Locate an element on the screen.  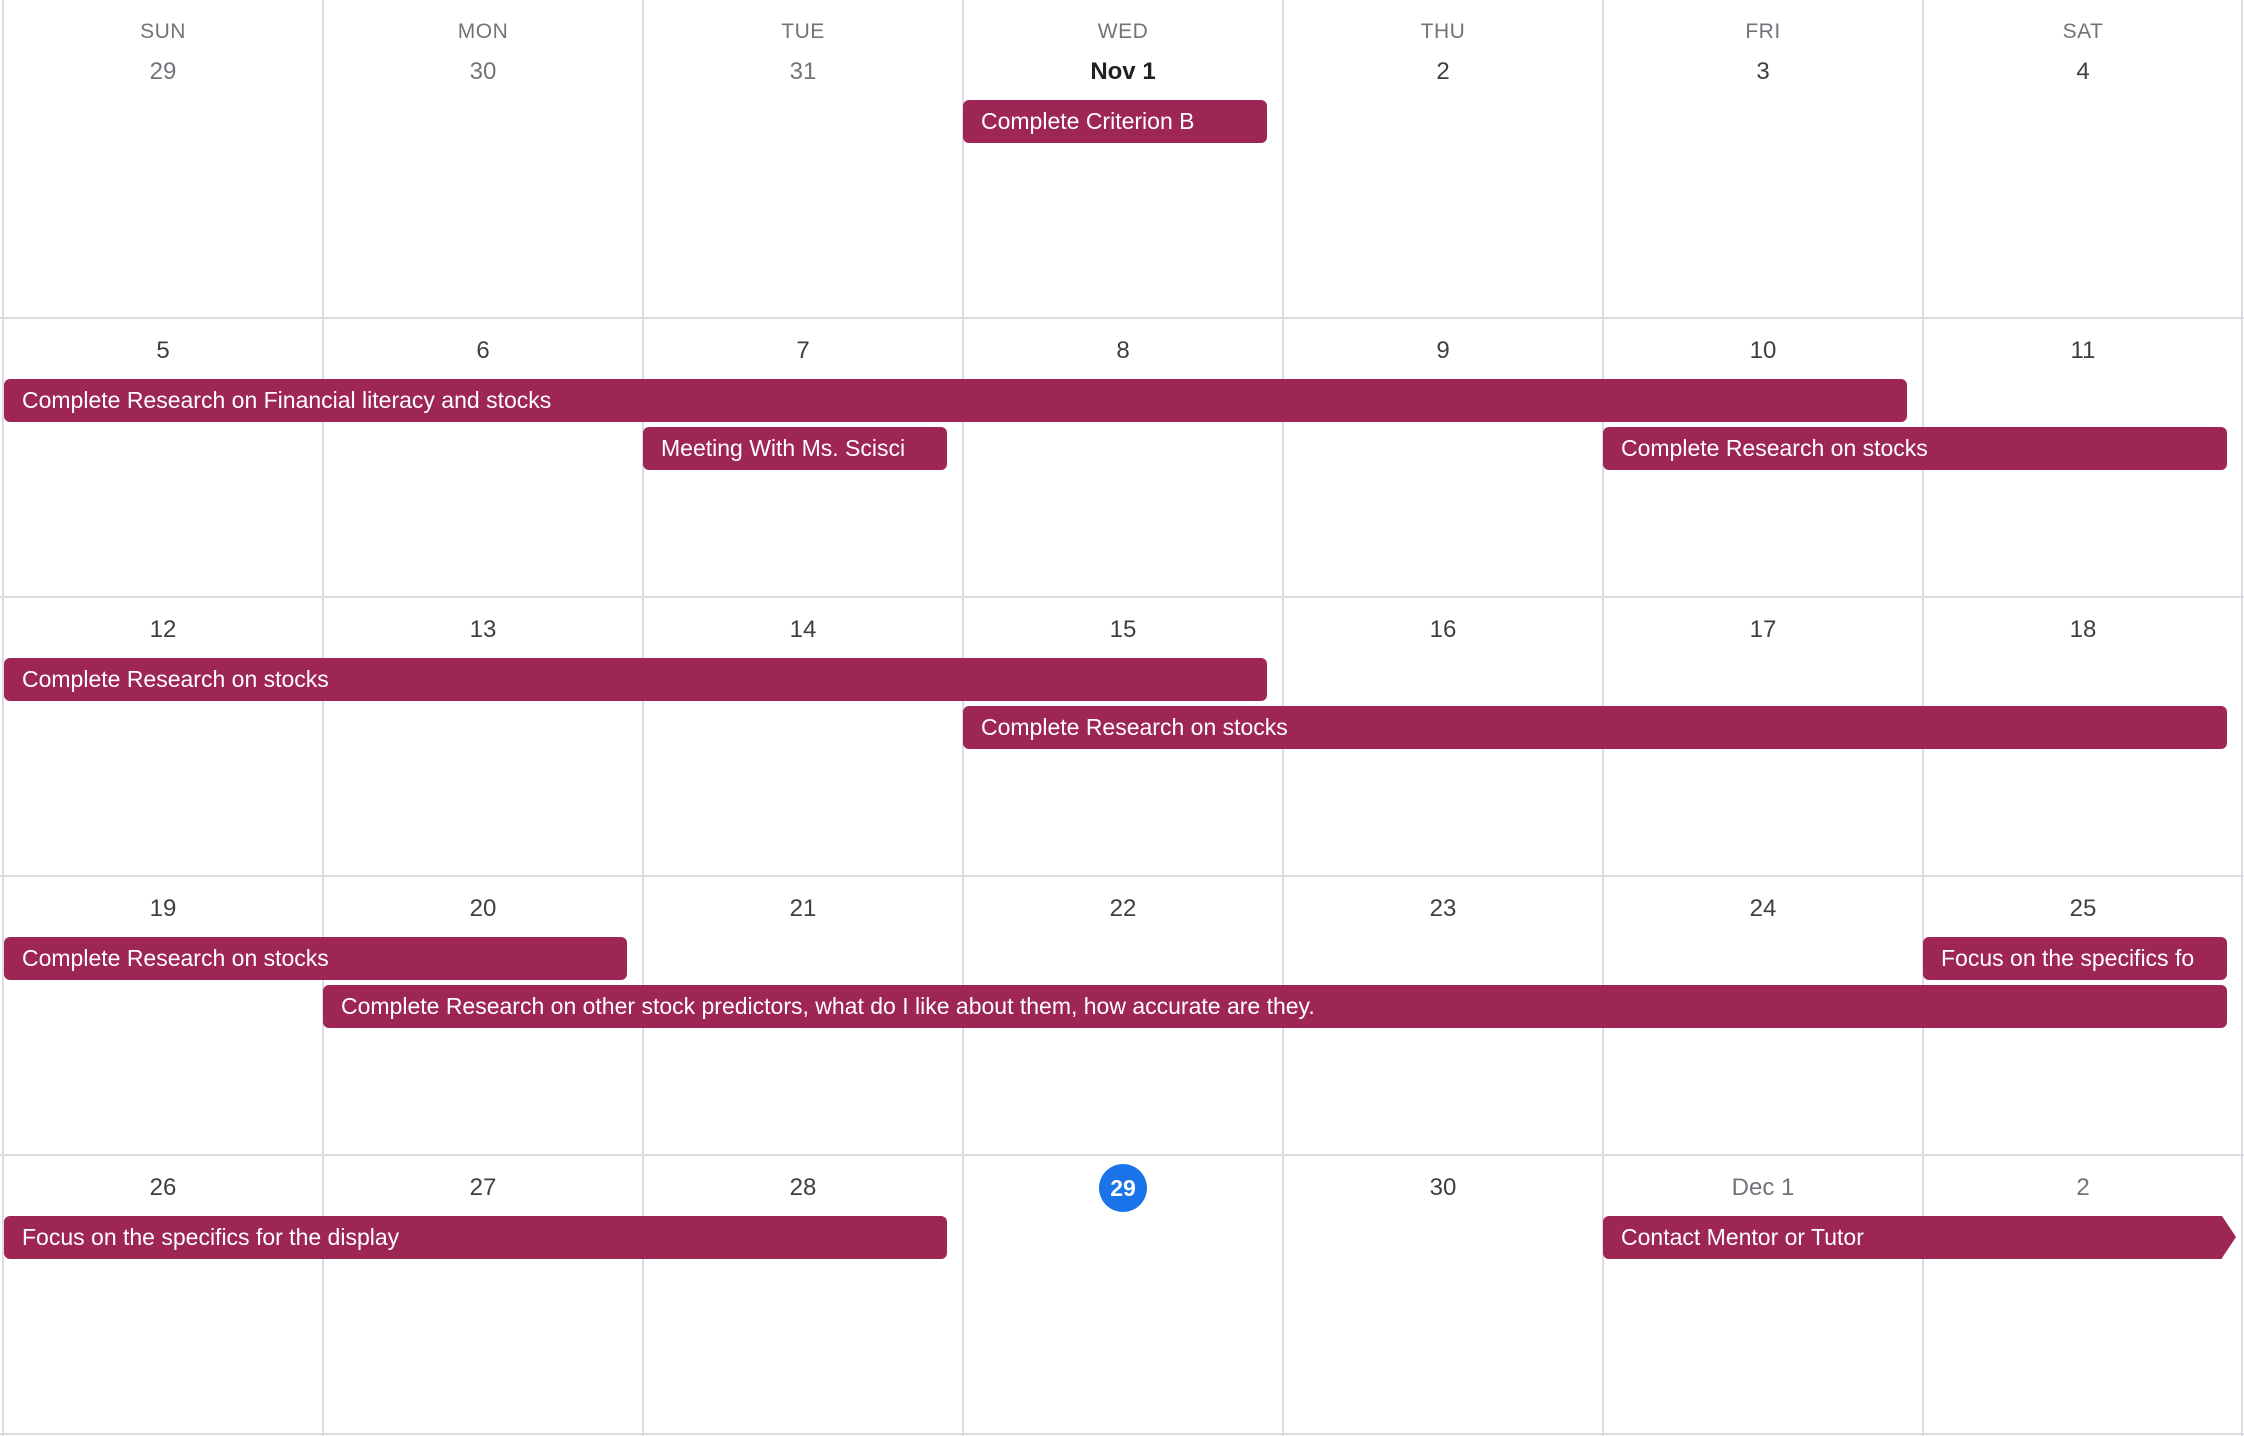
event-chip: Complete Criterion B is located at coordinates (1115, 121).